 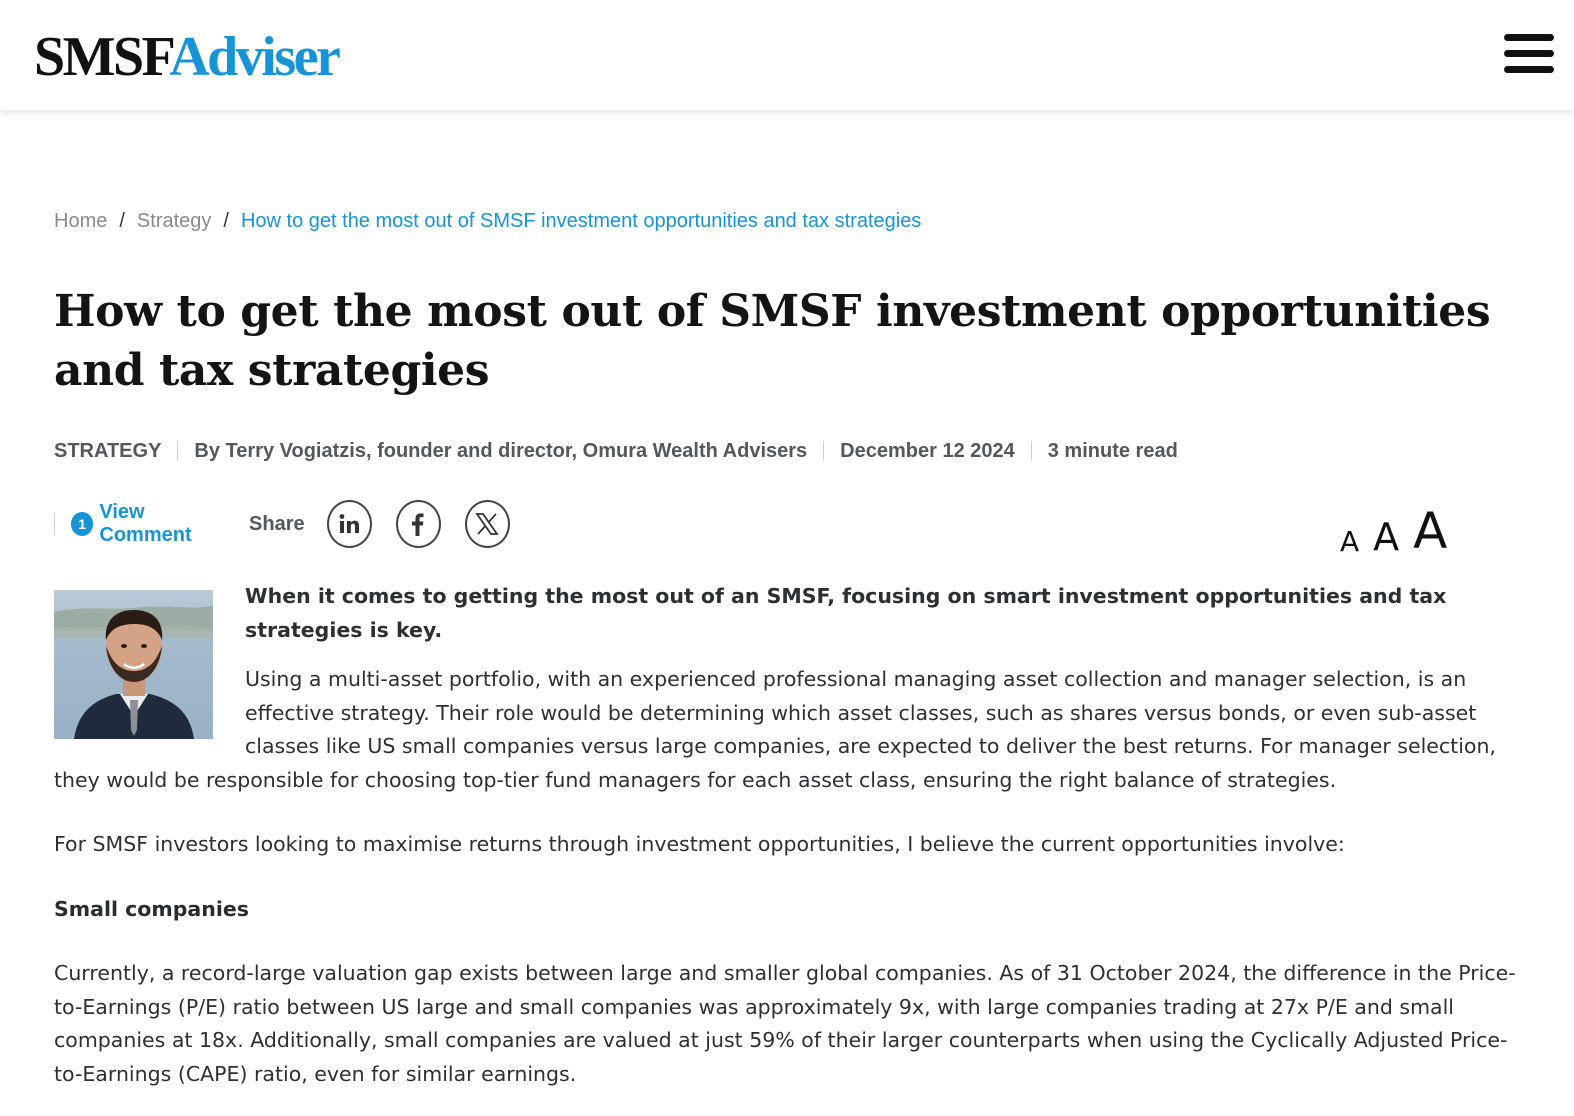 I want to click on logo-text-smsf: SMSF, so click(x=103, y=57).